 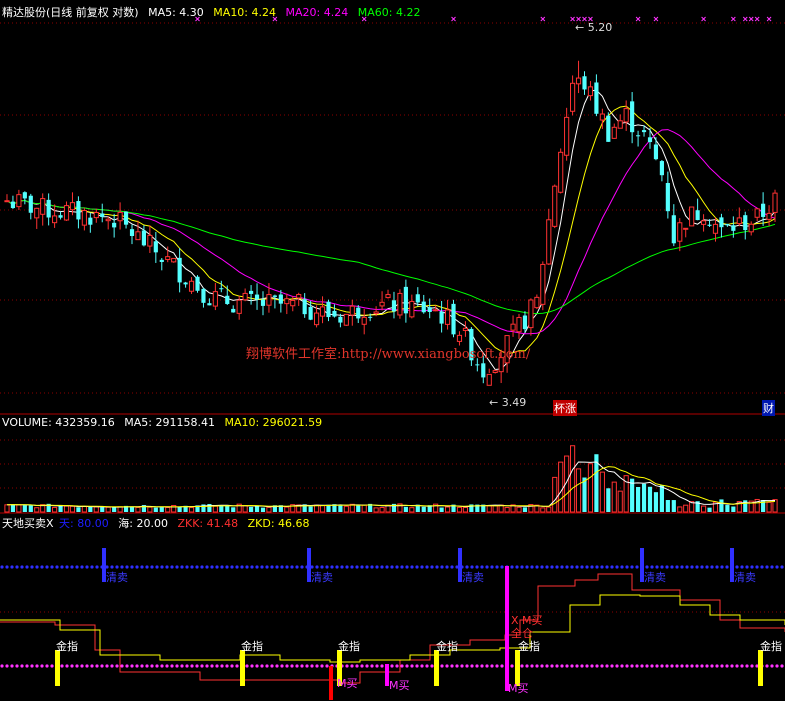 I want to click on zkd-line, so click(x=392, y=628).